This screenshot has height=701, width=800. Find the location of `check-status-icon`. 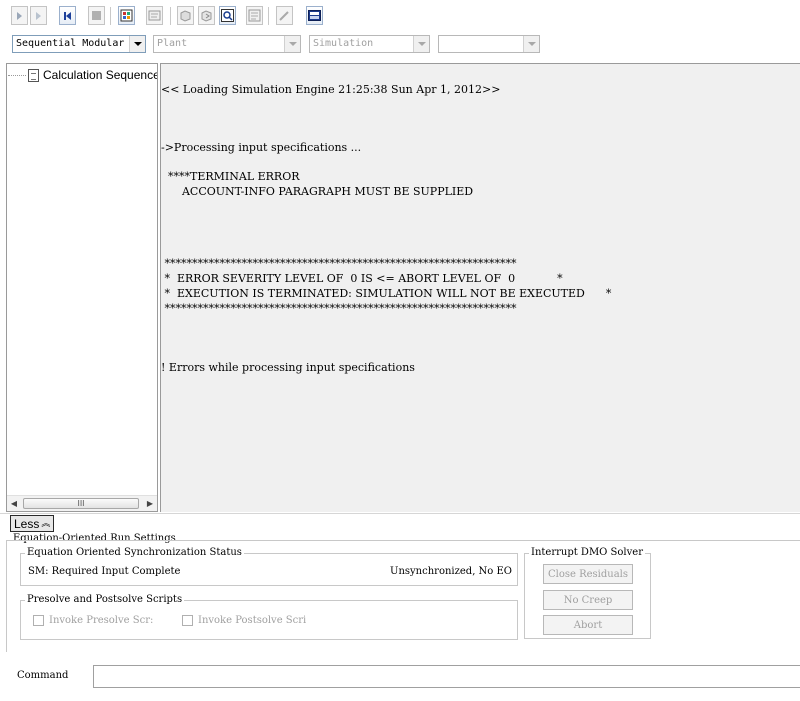

check-status-icon is located at coordinates (185, 16).